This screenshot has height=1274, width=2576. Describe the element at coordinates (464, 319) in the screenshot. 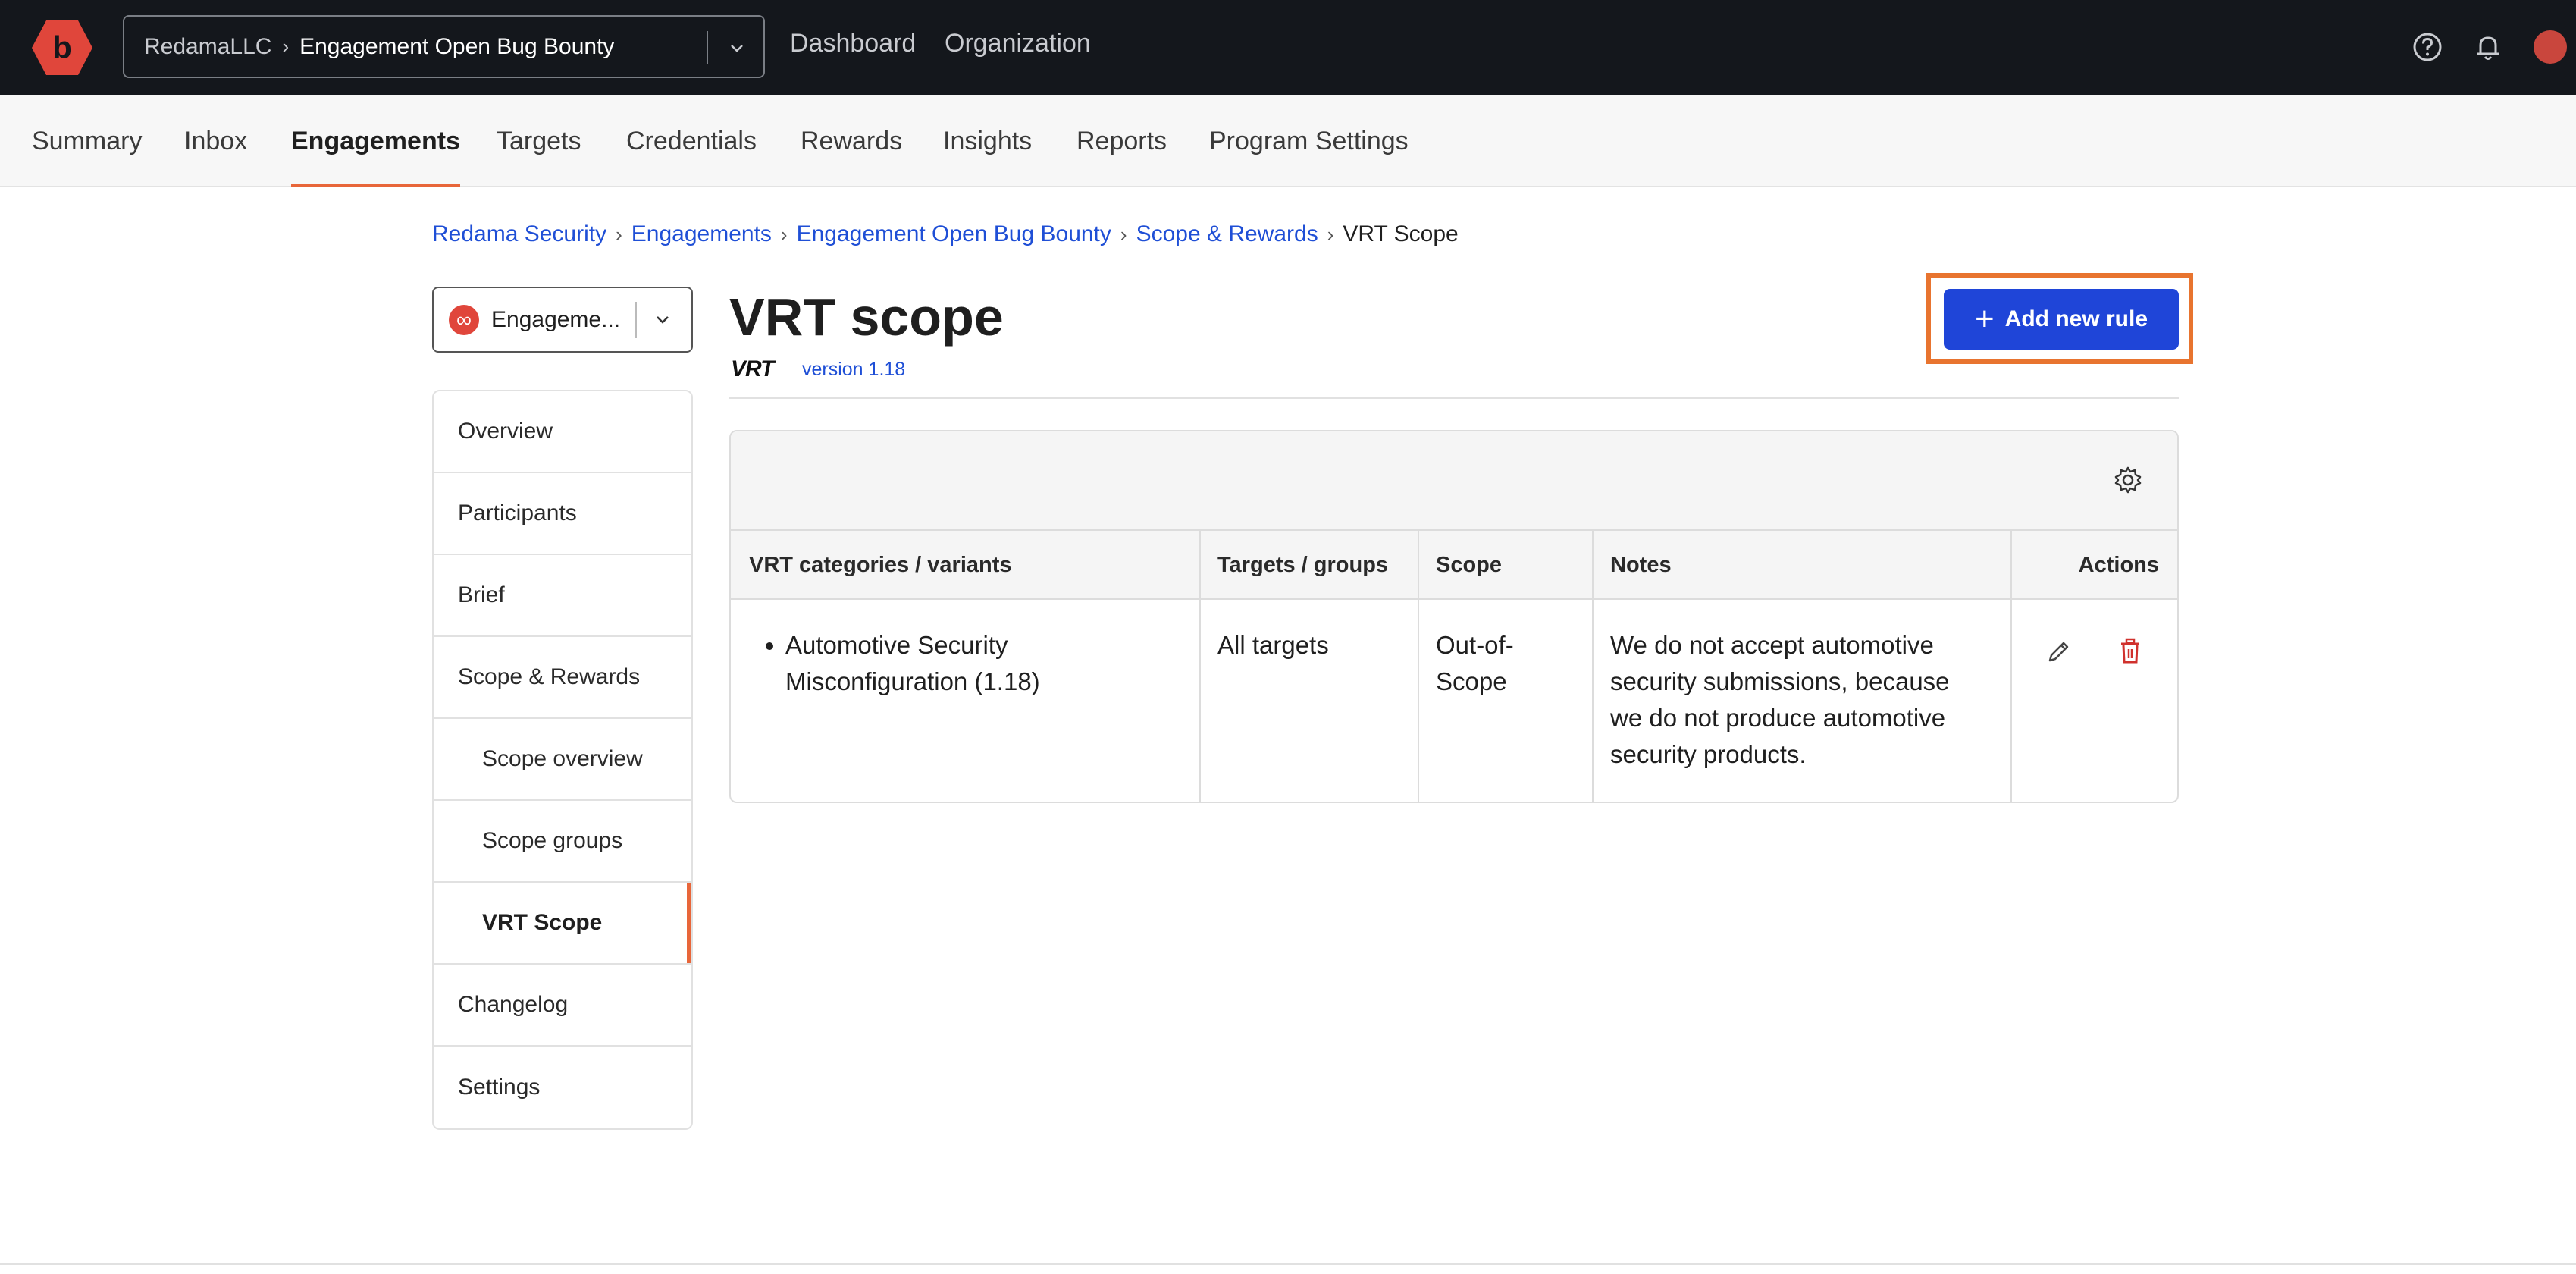

I see `engagement-icon` at that location.